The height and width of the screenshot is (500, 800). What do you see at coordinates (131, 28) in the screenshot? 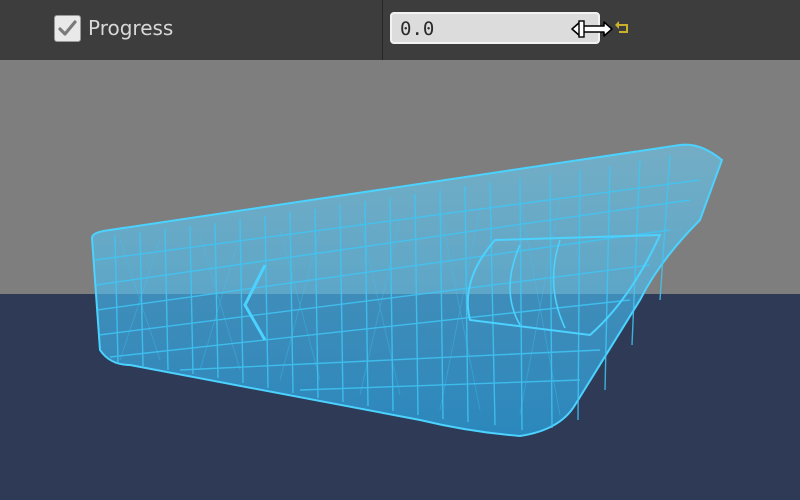
I see `progress-label: Progress` at bounding box center [131, 28].